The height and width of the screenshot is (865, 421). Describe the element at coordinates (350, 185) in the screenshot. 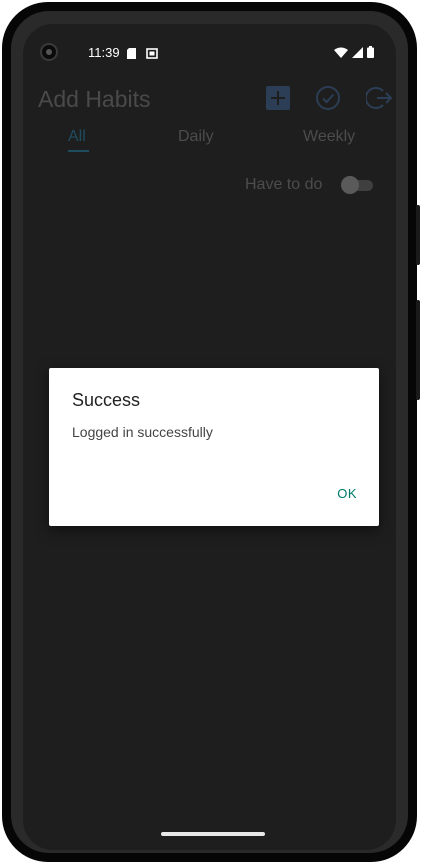

I see `switch-thumb` at that location.